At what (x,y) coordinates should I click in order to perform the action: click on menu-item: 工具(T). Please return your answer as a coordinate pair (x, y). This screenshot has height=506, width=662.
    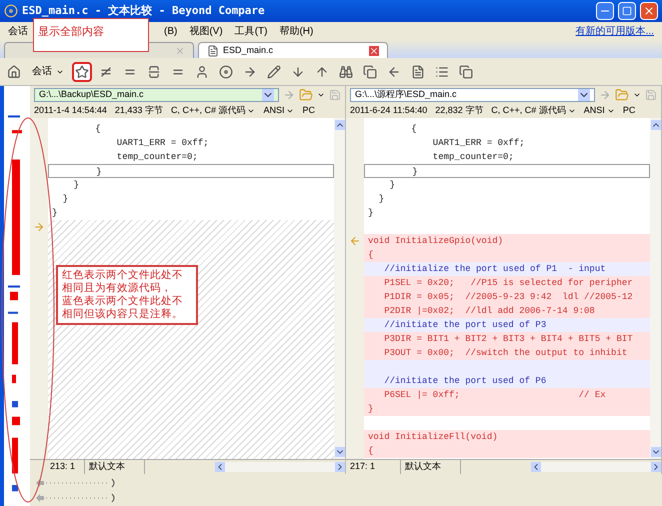
    Looking at the image, I should click on (251, 31).